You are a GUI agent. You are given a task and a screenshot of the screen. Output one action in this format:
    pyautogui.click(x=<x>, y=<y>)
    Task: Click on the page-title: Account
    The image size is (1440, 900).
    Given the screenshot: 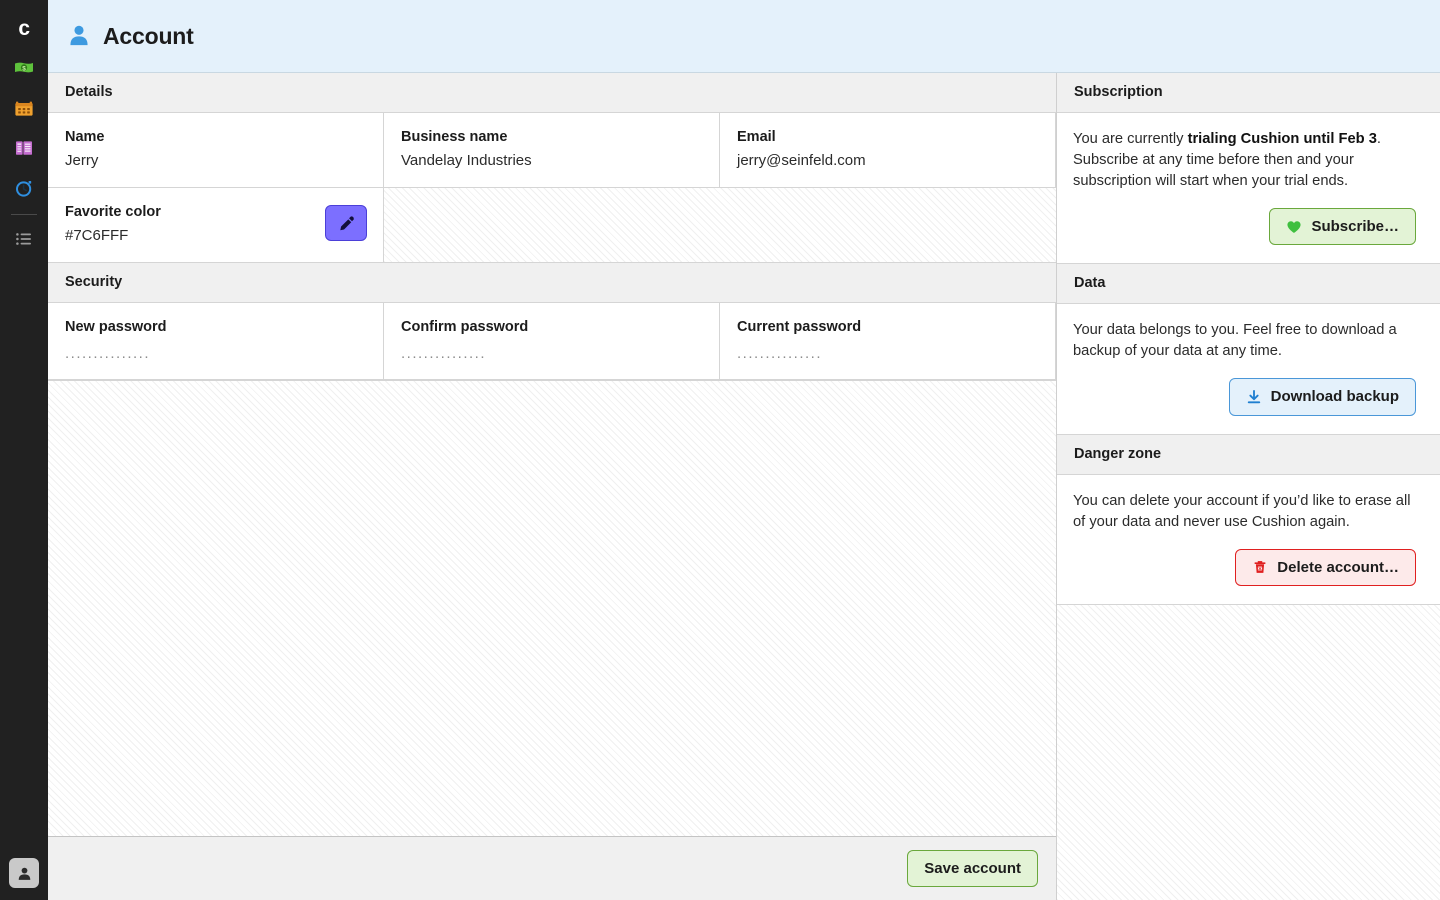 What is the action you would take?
    pyautogui.click(x=148, y=35)
    